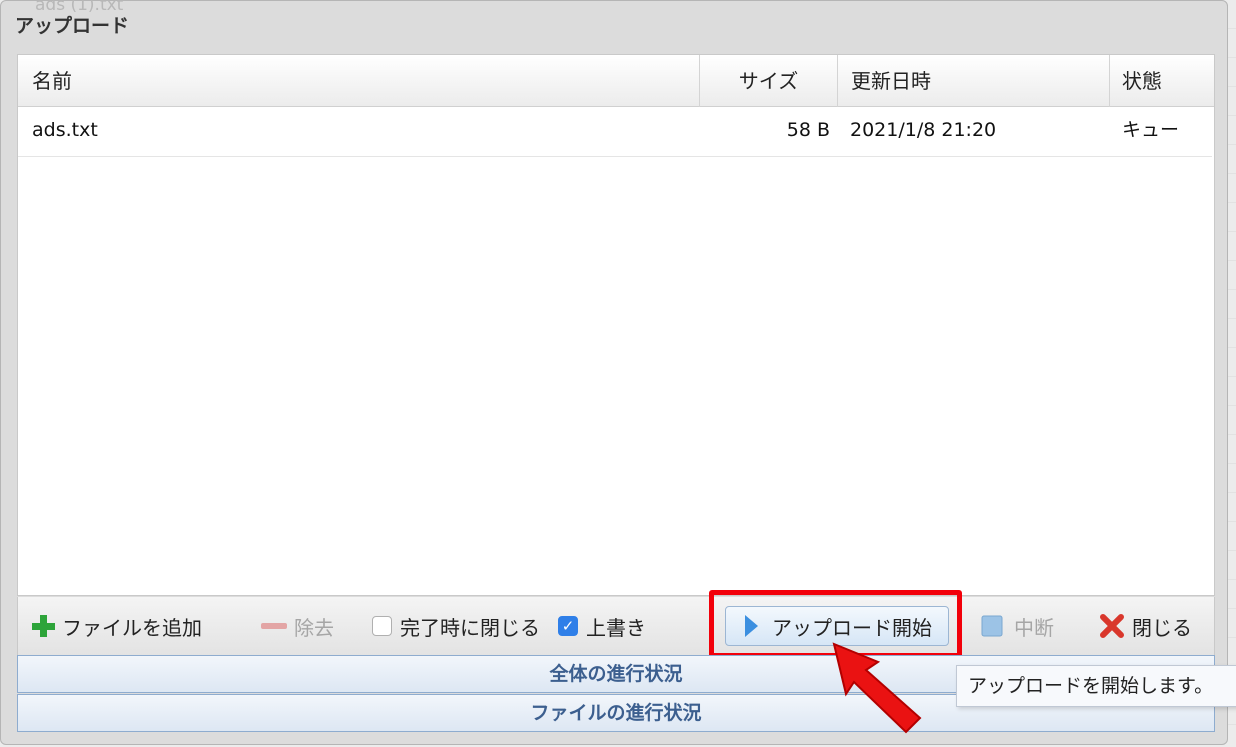 The image size is (1236, 747). What do you see at coordinates (615, 132) in the screenshot?
I see `table-row: ads.txt 58 B 2021/1/8 21:20 キュー` at bounding box center [615, 132].